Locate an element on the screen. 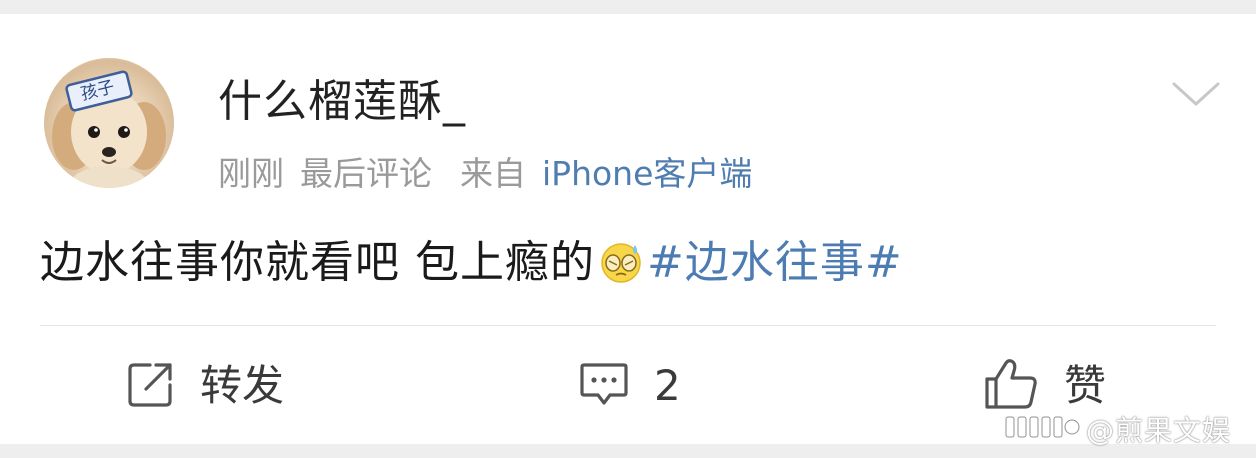 This screenshot has width=1256, height=458. post-text: 边水往事你就看吧 包上瘾的 is located at coordinates (317, 262).